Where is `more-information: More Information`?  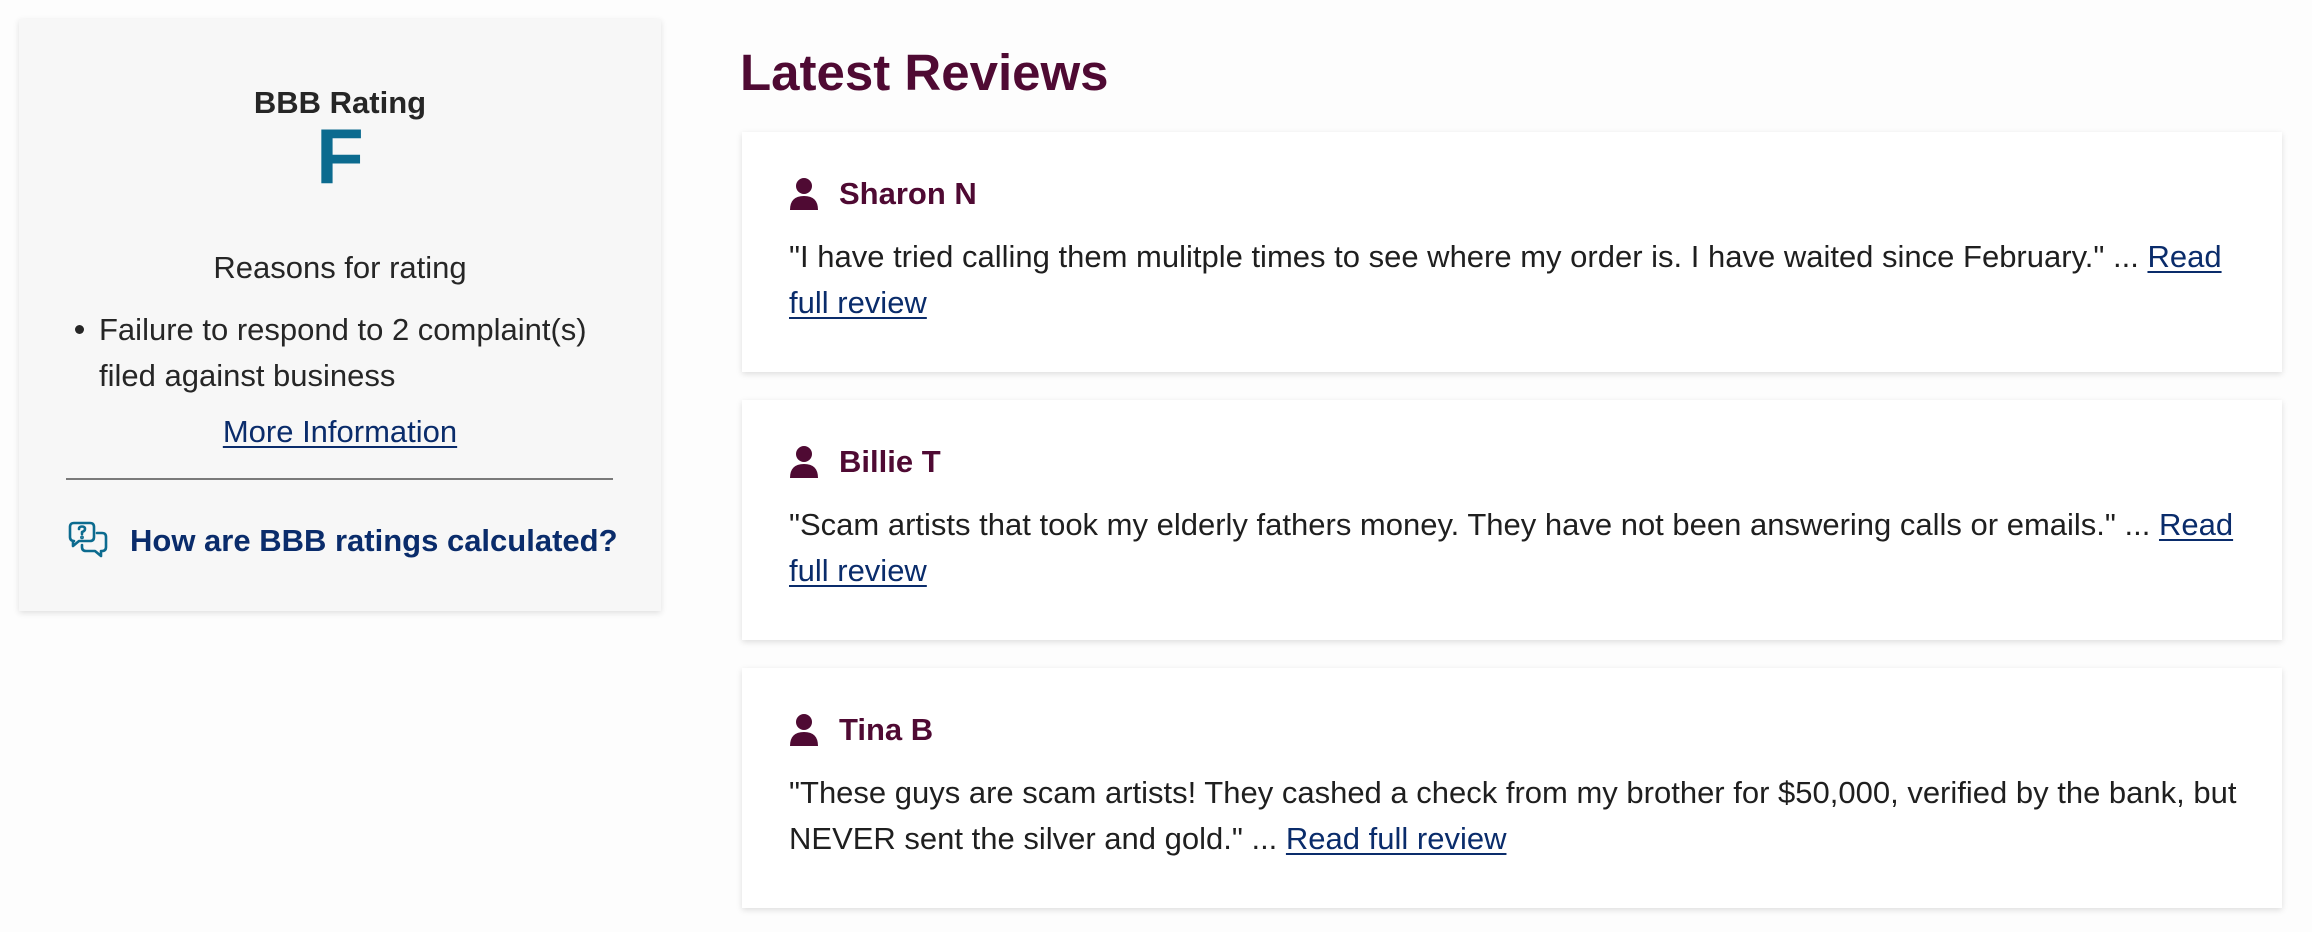 more-information: More Information is located at coordinates (340, 432).